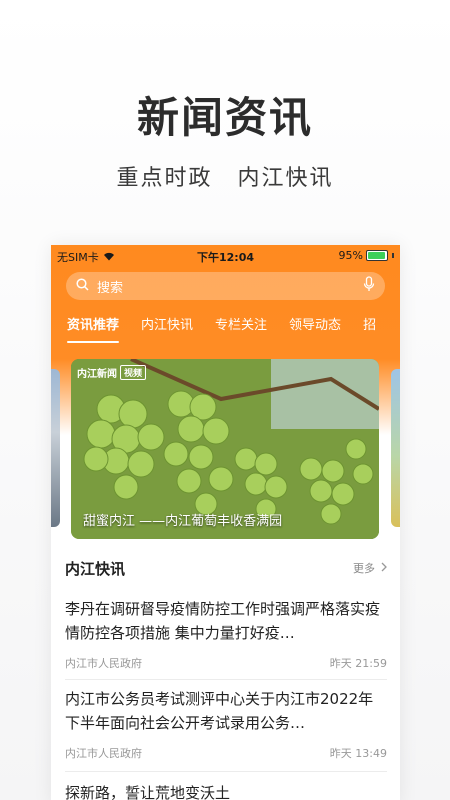 The height and width of the screenshot is (800, 450). I want to click on tab-leaders: 领导动态, so click(307, 332).